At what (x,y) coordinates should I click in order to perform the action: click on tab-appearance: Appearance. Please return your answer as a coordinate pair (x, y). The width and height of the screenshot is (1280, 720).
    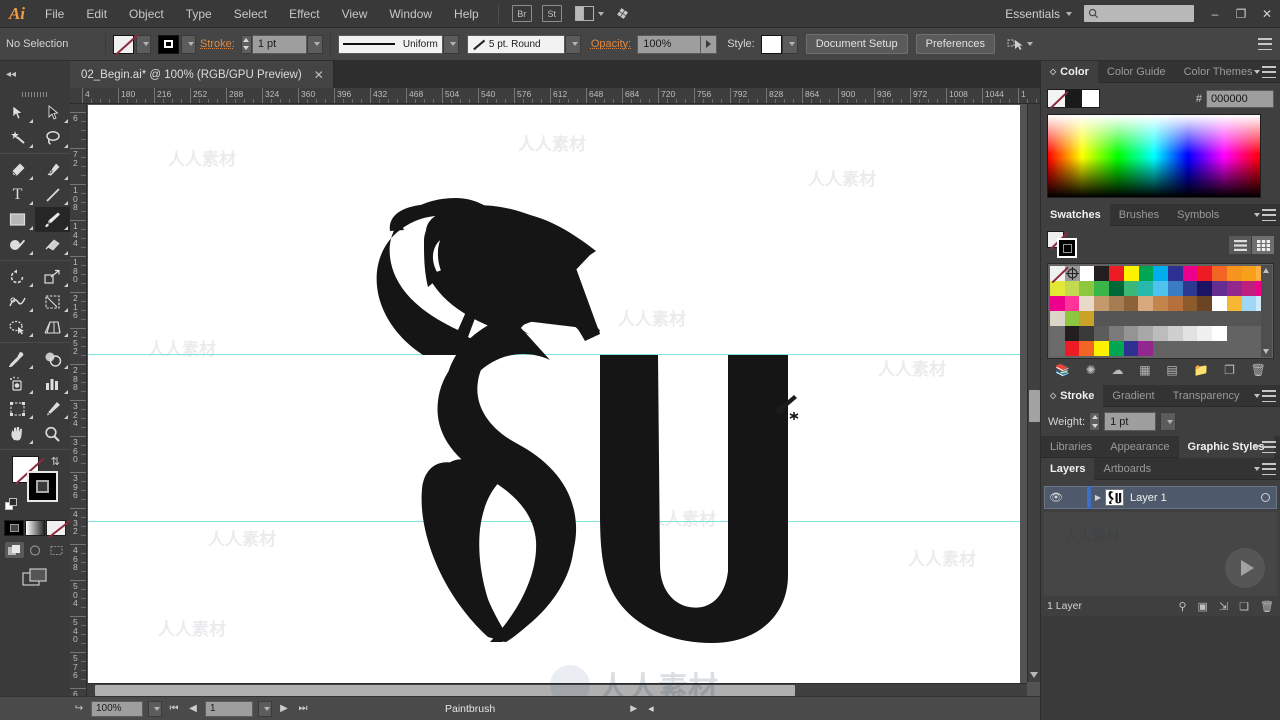
    Looking at the image, I should click on (1139, 447).